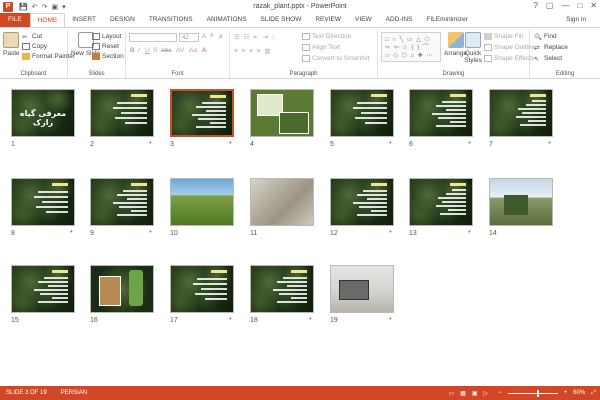 Image resolution: width=600 pixels, height=400 pixels. What do you see at coordinates (34, 46) in the screenshot?
I see `copy-button: Copy` at bounding box center [34, 46].